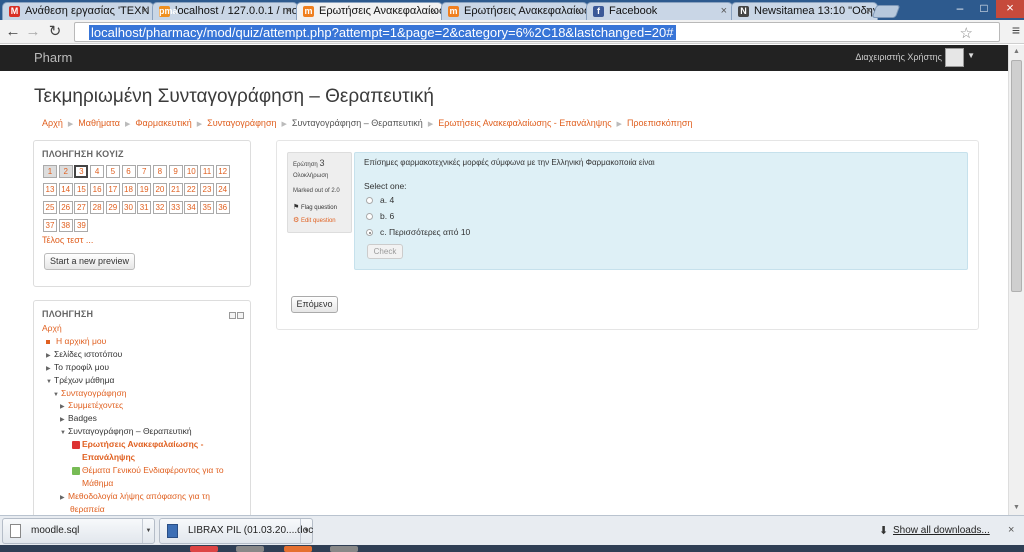 The image size is (1024, 552). What do you see at coordinates (207, 171) in the screenshot?
I see `quiz-question-button: 11` at bounding box center [207, 171].